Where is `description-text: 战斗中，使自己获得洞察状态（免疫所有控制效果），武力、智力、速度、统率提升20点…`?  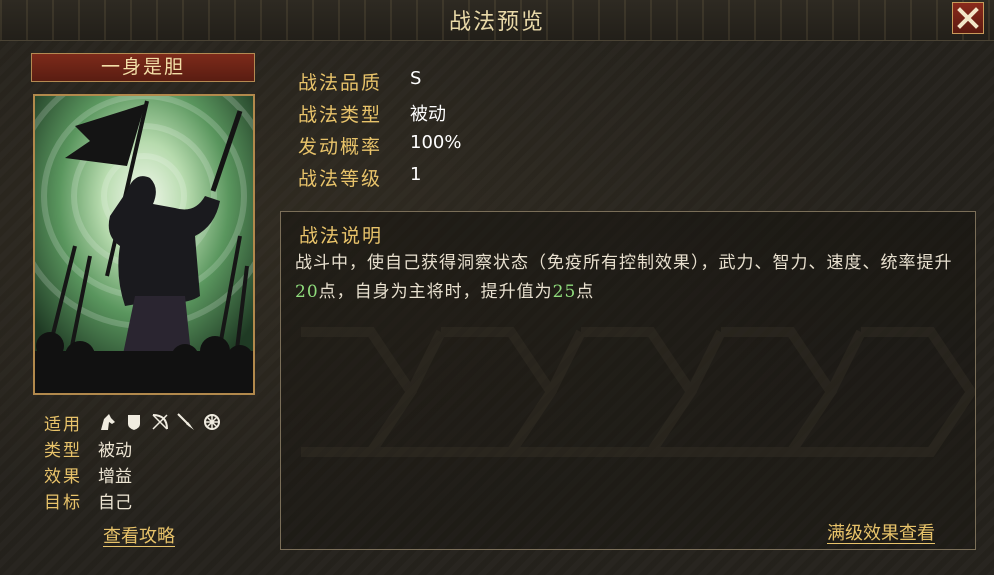 description-text: 战斗中，使自己获得洞察状态（免疫所有控制效果），武力、智力、速度、统率提升20点… is located at coordinates (630, 278).